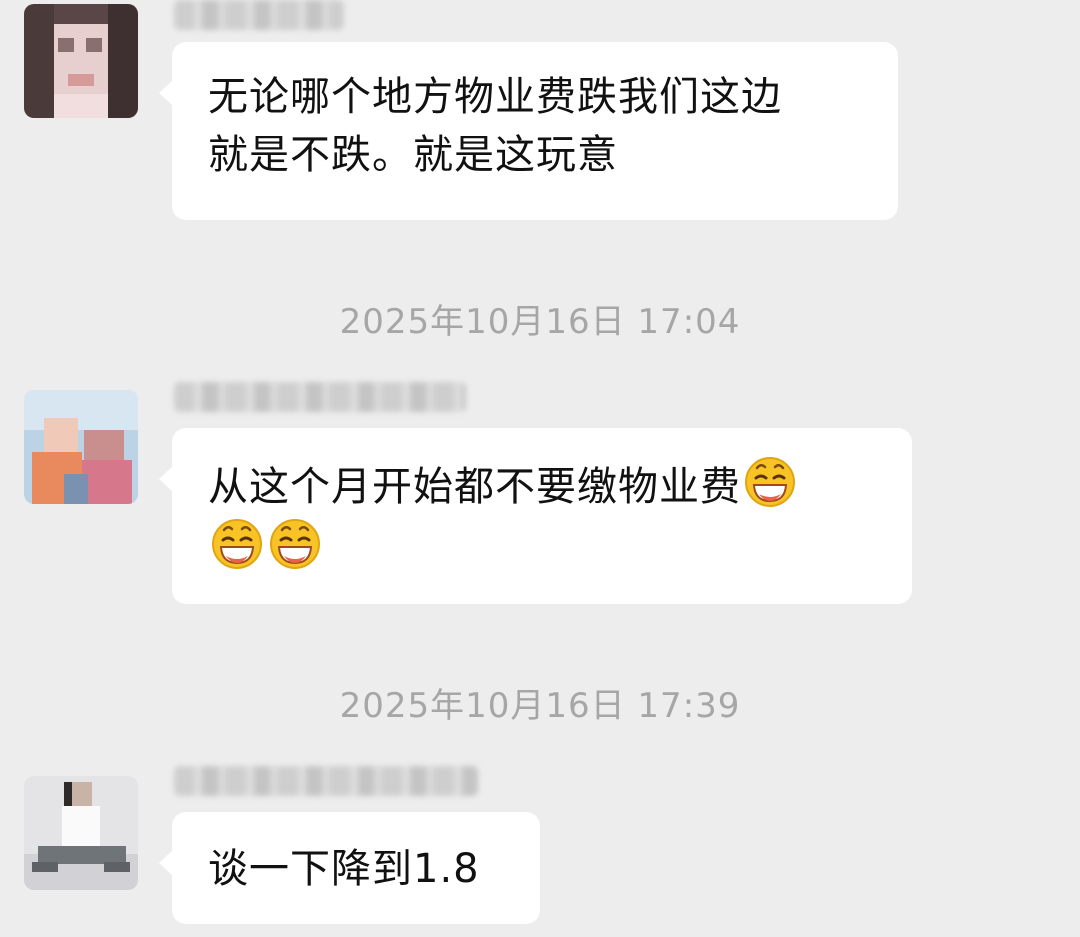 The width and height of the screenshot is (1080, 937). I want to click on message-bubble-2: 从这个月开始都不要缴物业费, so click(535, 516).